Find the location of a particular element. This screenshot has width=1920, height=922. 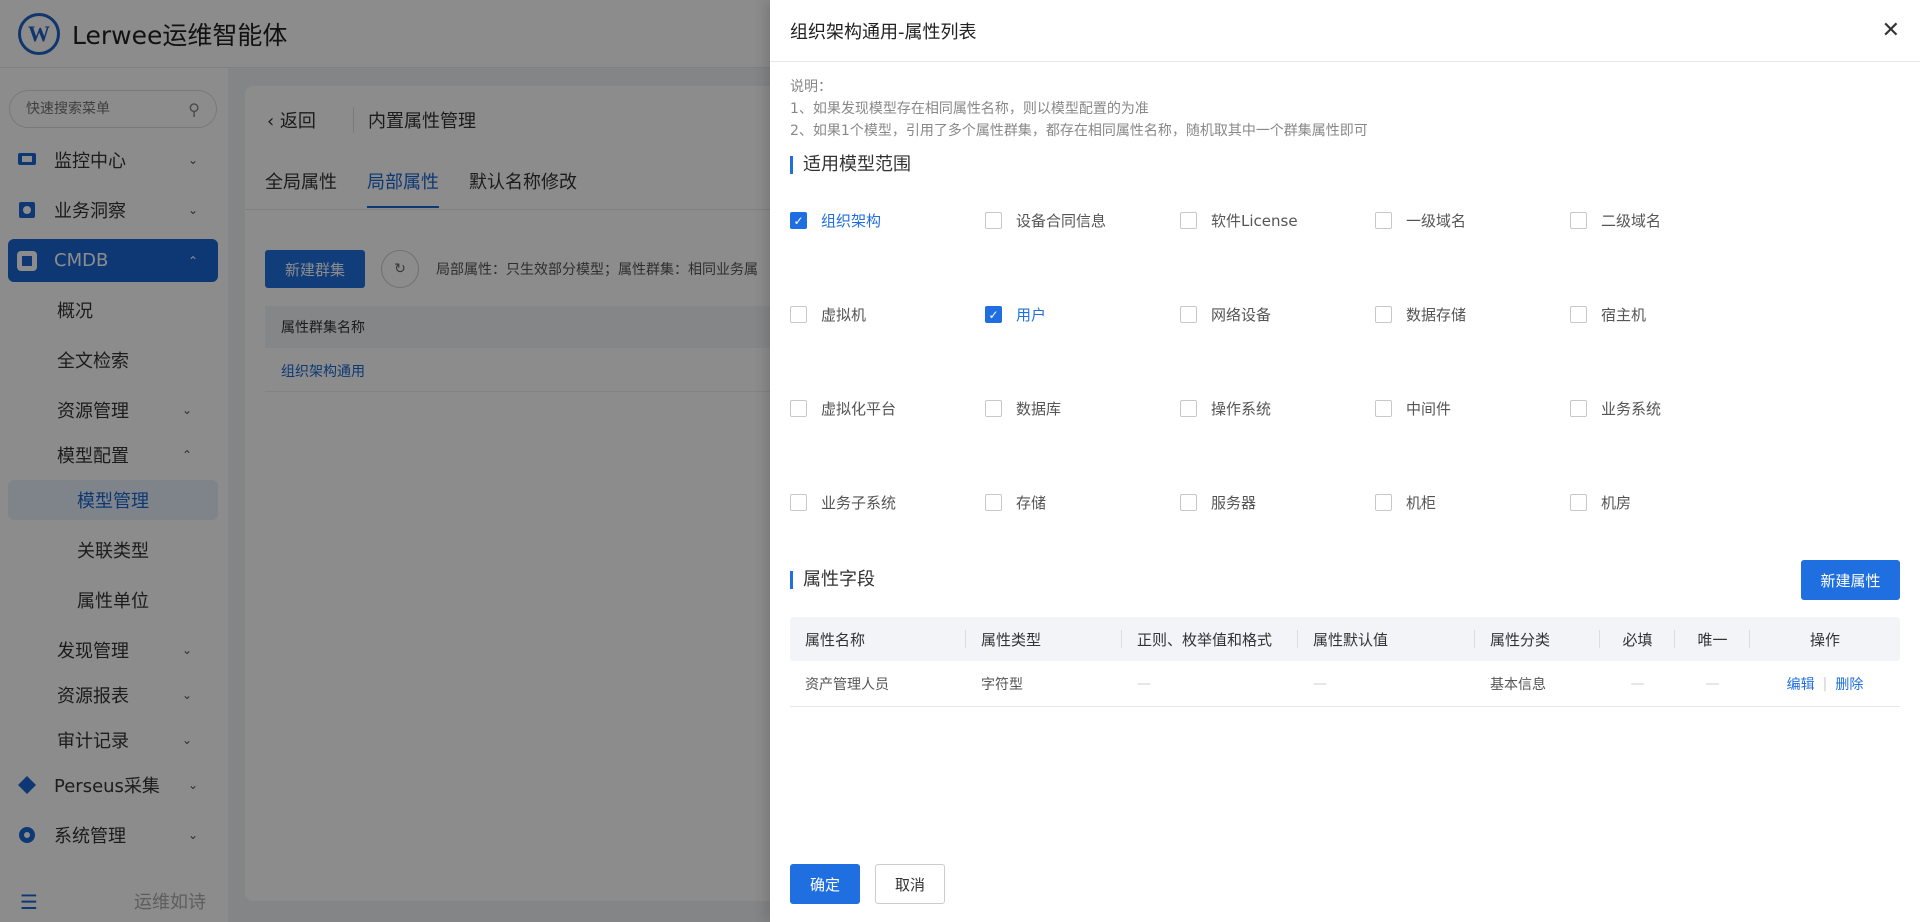

model-checkbox: 设备合同信息 is located at coordinates (1045, 220).